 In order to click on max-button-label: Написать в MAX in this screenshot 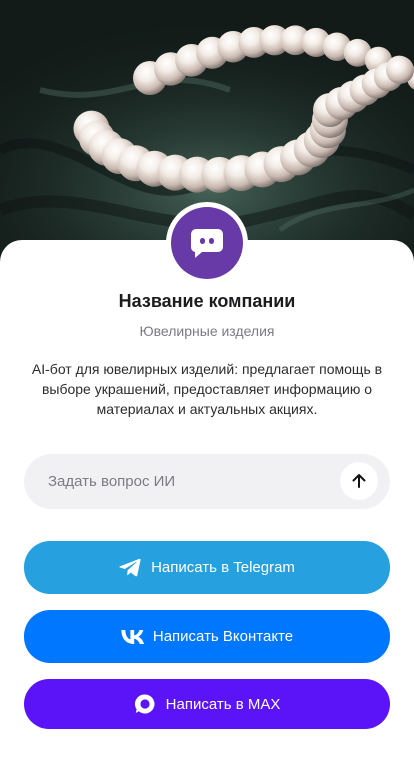, I will do `click(223, 704)`.